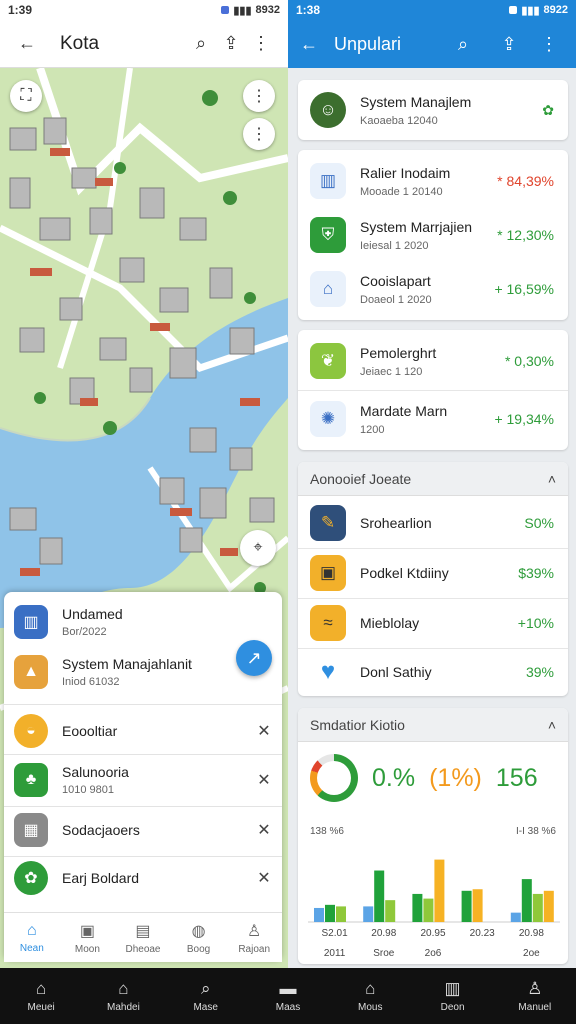 Image resolution: width=576 pixels, height=1024 pixels. What do you see at coordinates (123, 996) in the screenshot?
I see `system-nav-item: ⌂ Mahdei` at bounding box center [123, 996].